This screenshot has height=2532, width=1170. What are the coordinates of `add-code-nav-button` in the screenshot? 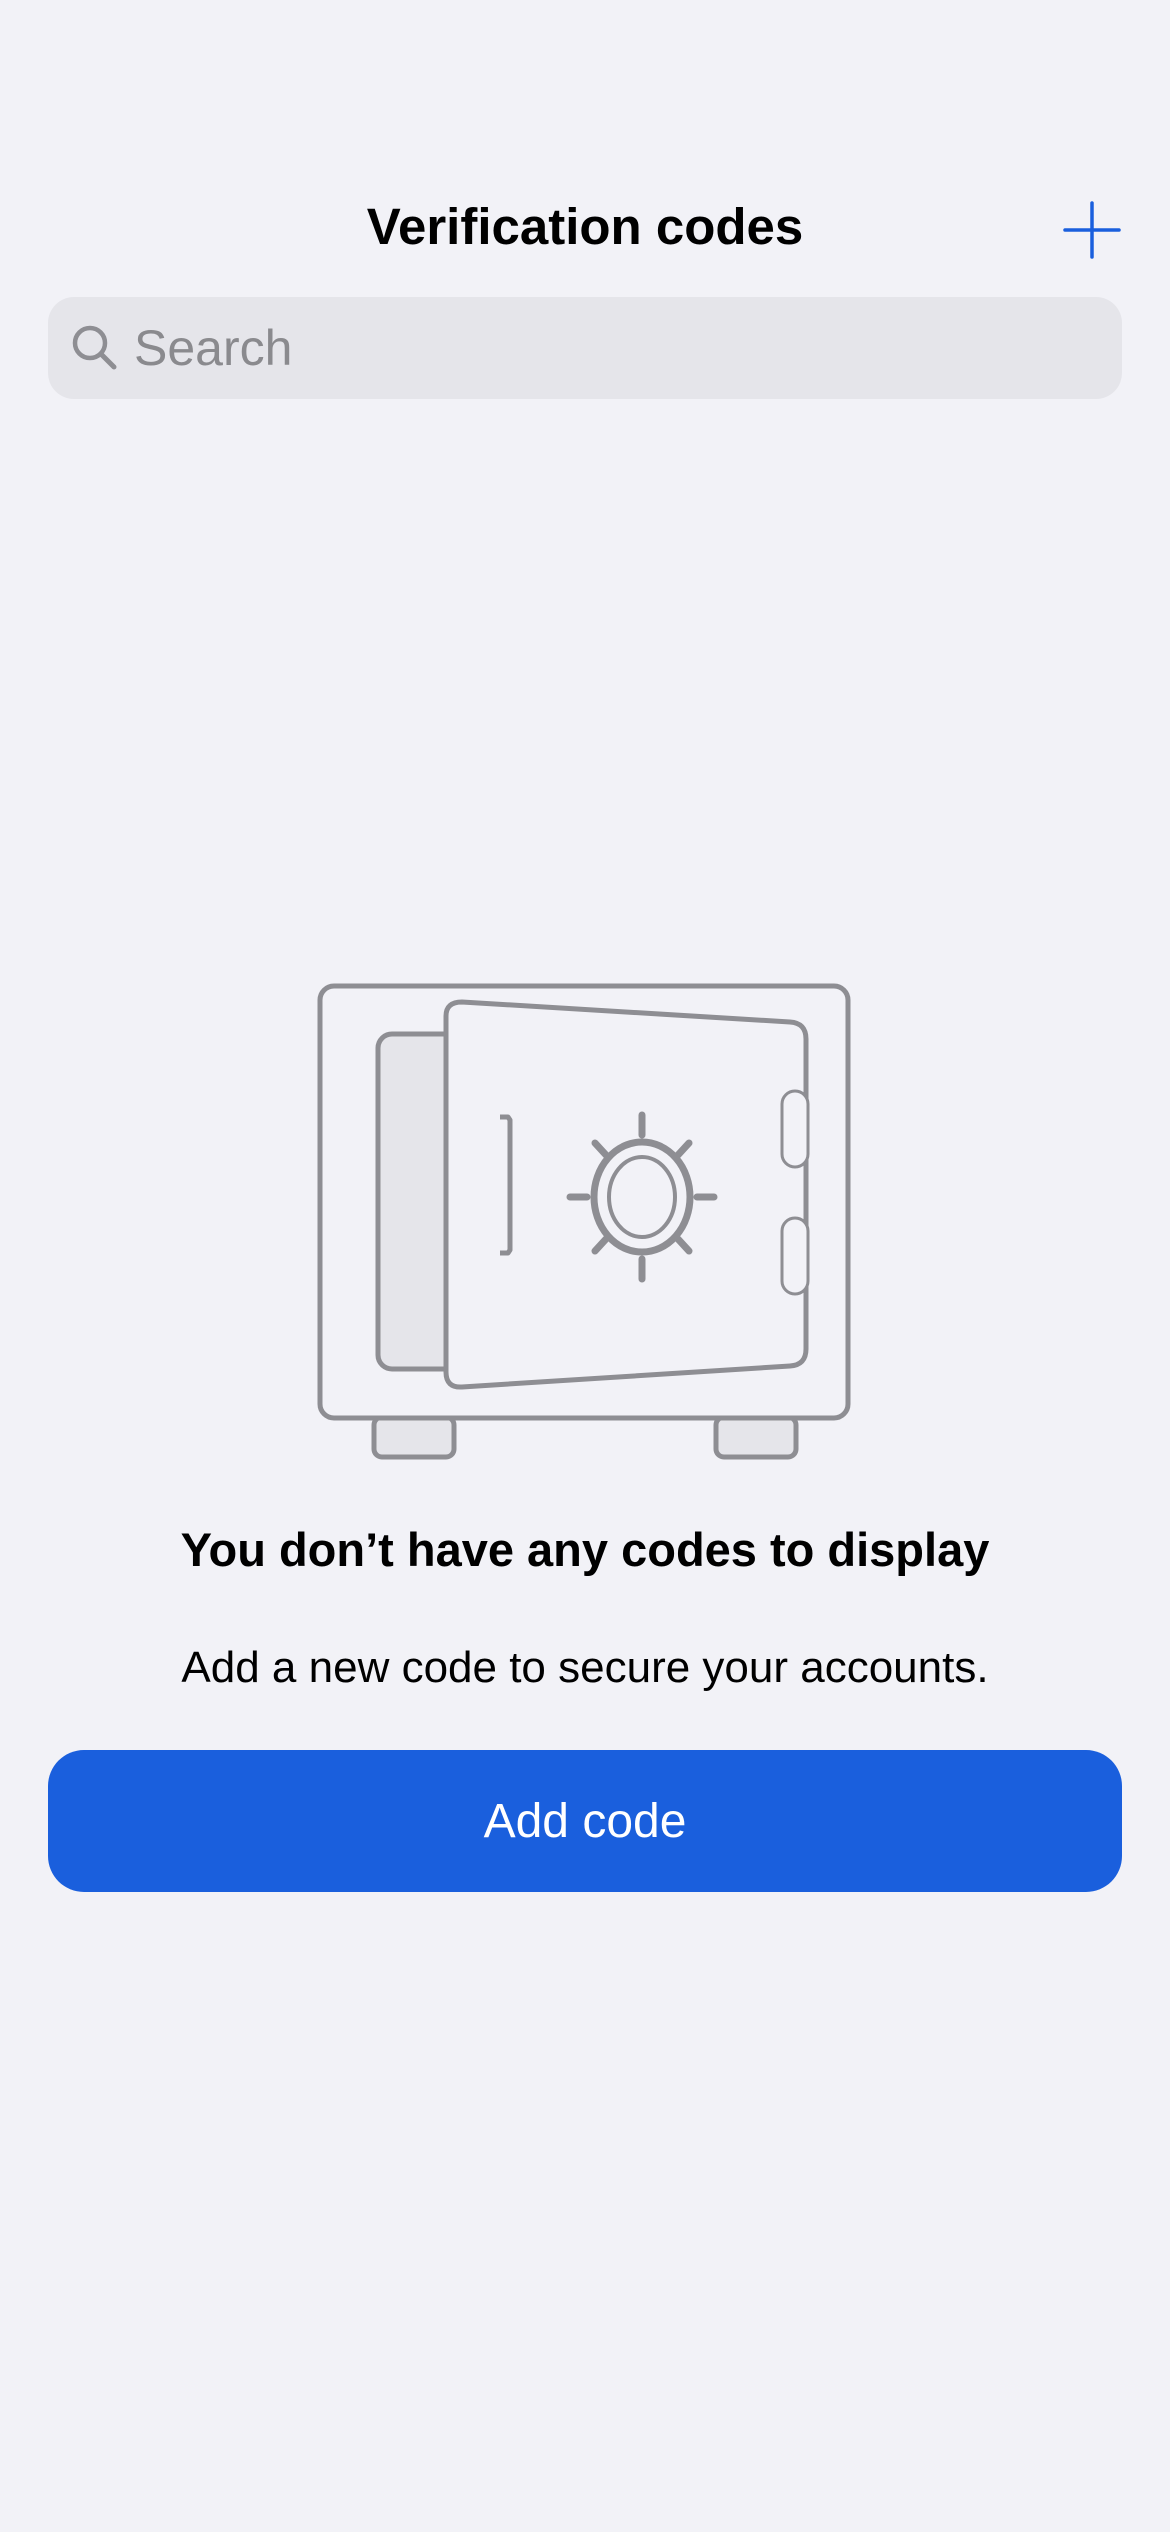 It's located at (1092, 230).